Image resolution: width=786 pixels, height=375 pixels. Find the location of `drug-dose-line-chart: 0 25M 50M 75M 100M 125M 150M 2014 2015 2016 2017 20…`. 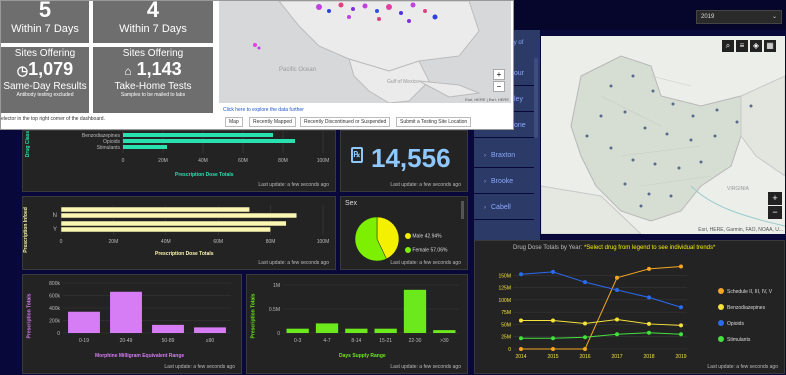

drug-dose-line-chart: 0 25M 50M 75M 100M 125M 150M 2014 2015 2016 2017 20… is located at coordinates (635, 312).